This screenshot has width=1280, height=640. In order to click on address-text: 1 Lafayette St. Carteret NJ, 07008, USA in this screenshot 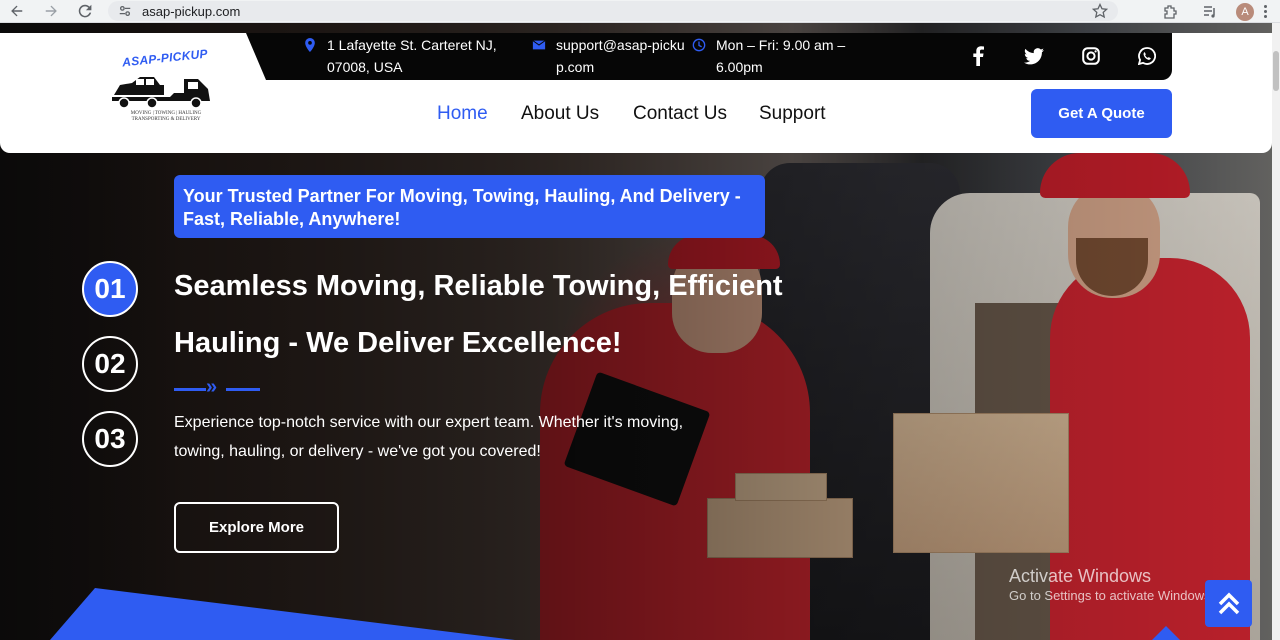, I will do `click(412, 56)`.